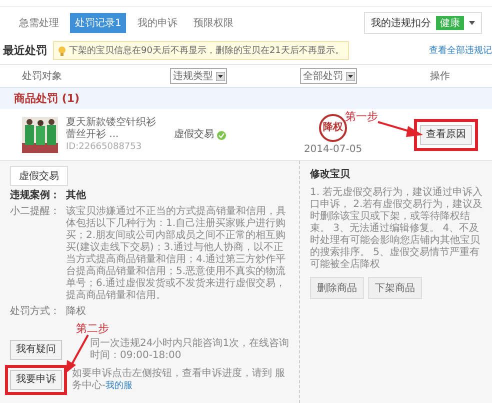 The width and height of the screenshot is (492, 403). I want to click on score-menu: 我的违规扣分 健康, so click(423, 23).